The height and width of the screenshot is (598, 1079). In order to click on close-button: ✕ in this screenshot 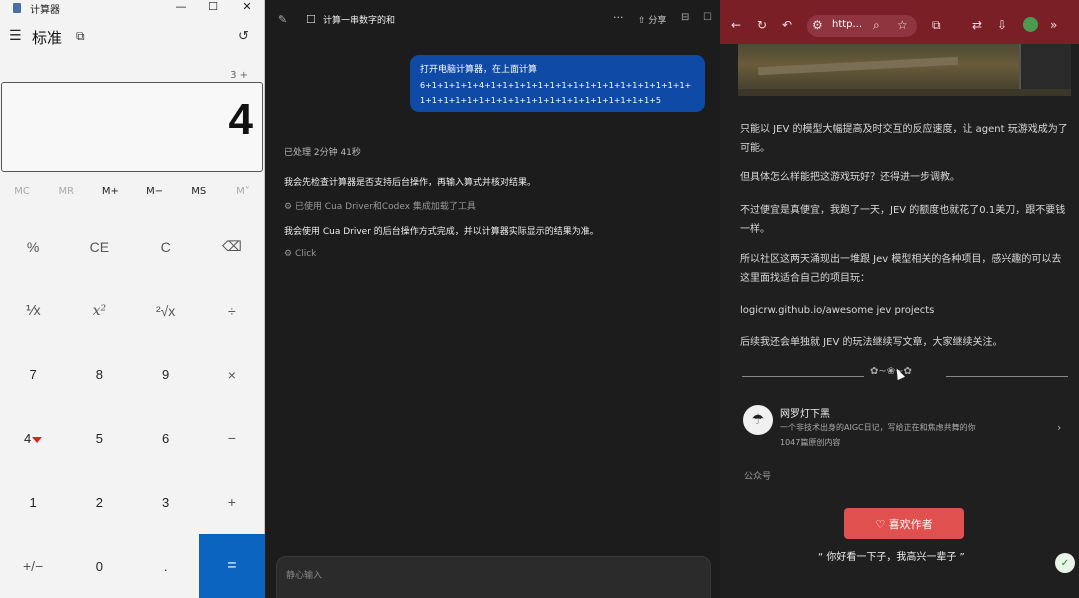, I will do `click(247, 6)`.